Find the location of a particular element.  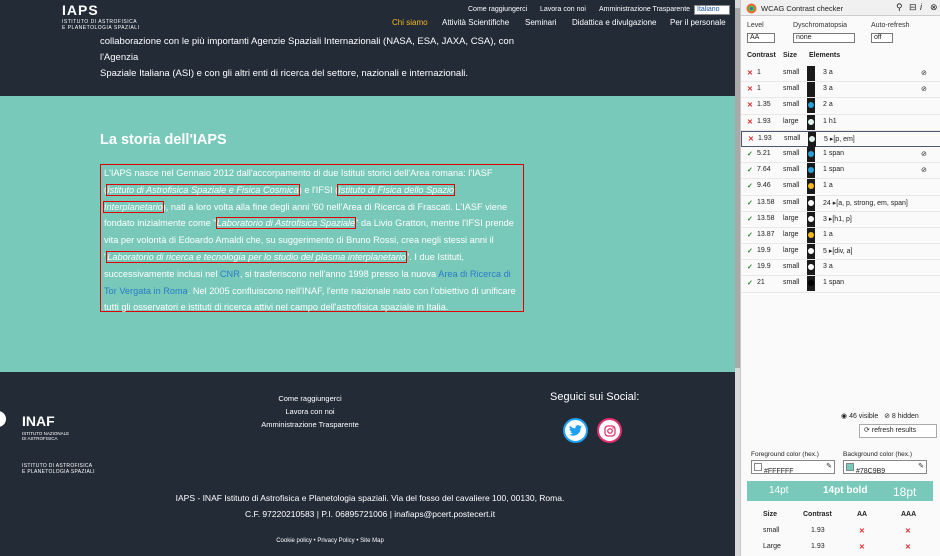

col-contrast: Contrast is located at coordinates (761, 55).